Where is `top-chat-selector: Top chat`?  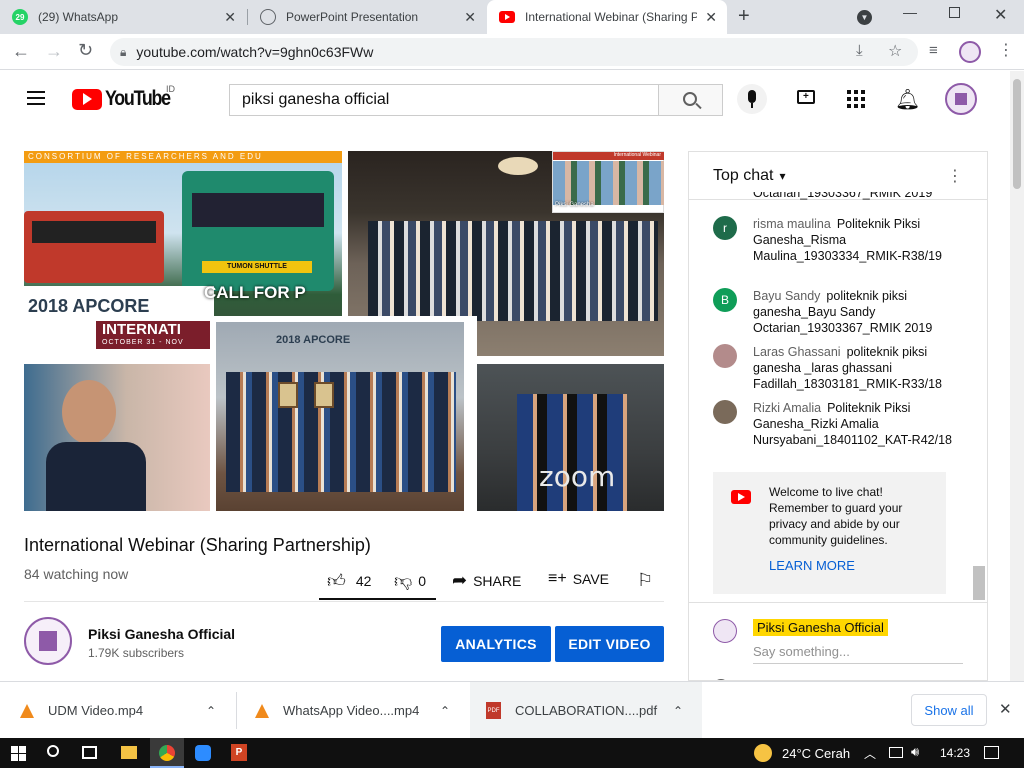
top-chat-selector: Top chat is located at coordinates (743, 176).